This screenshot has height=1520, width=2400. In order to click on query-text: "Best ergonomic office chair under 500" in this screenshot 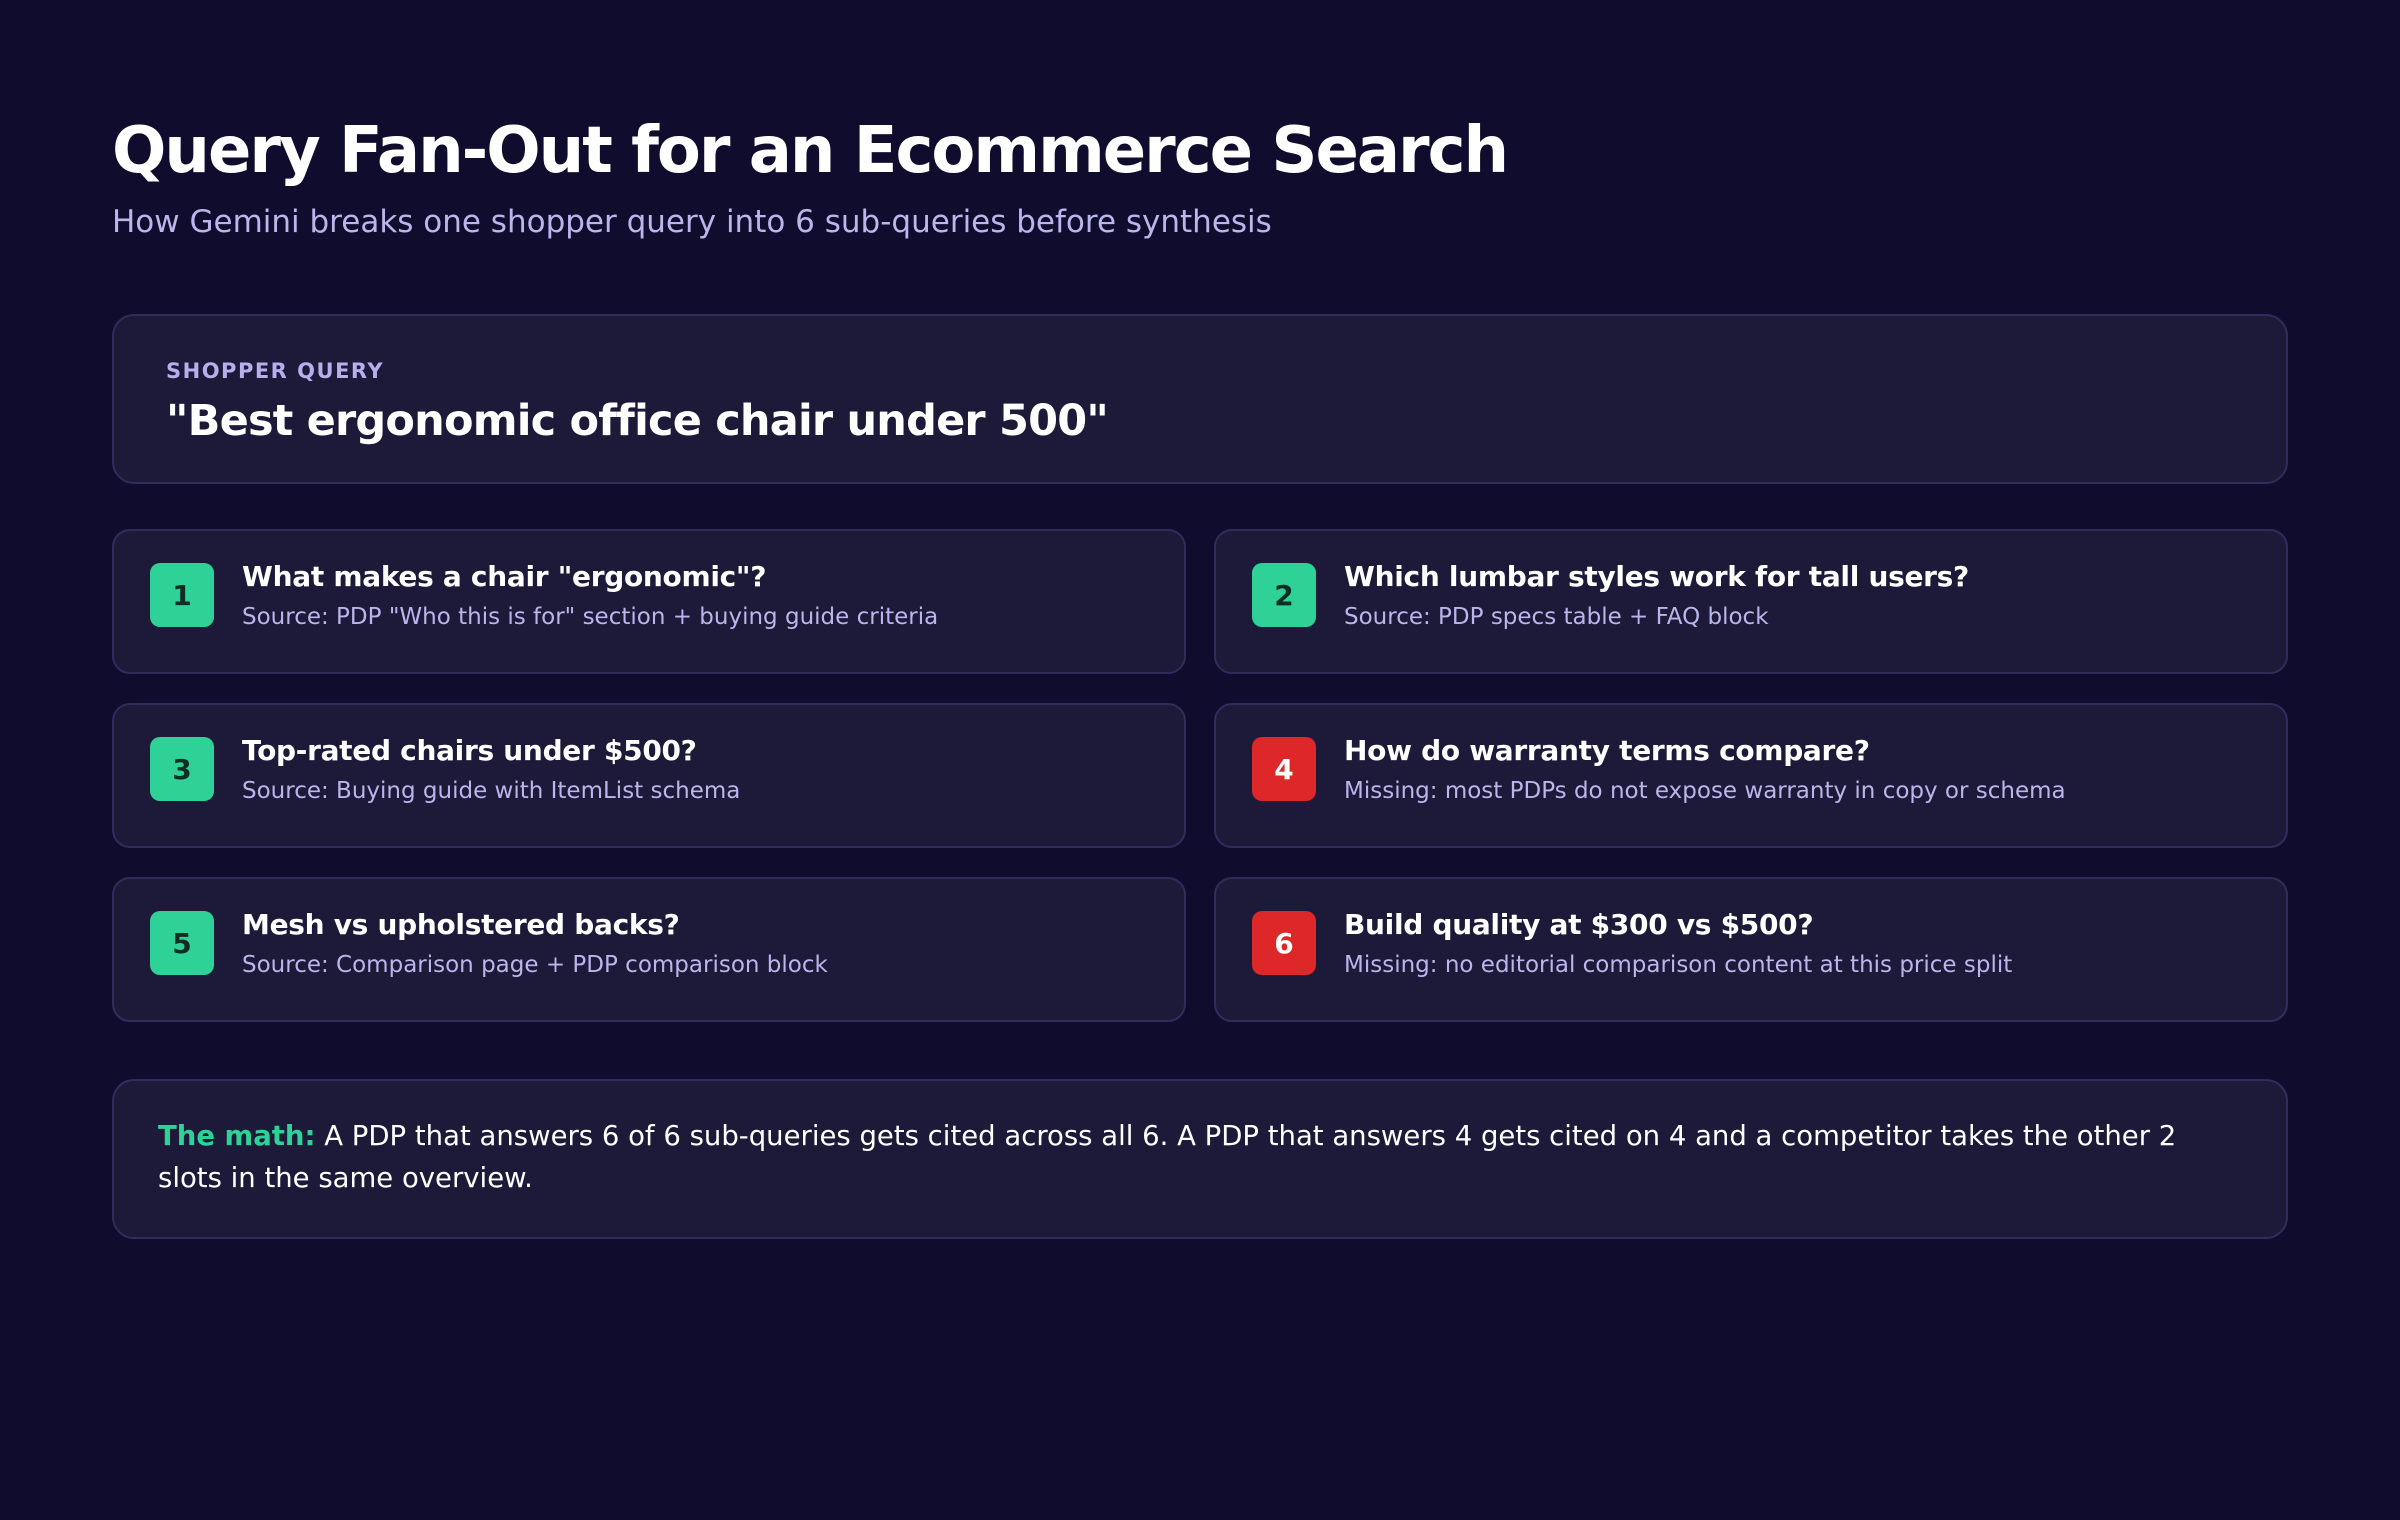, I will do `click(637, 421)`.